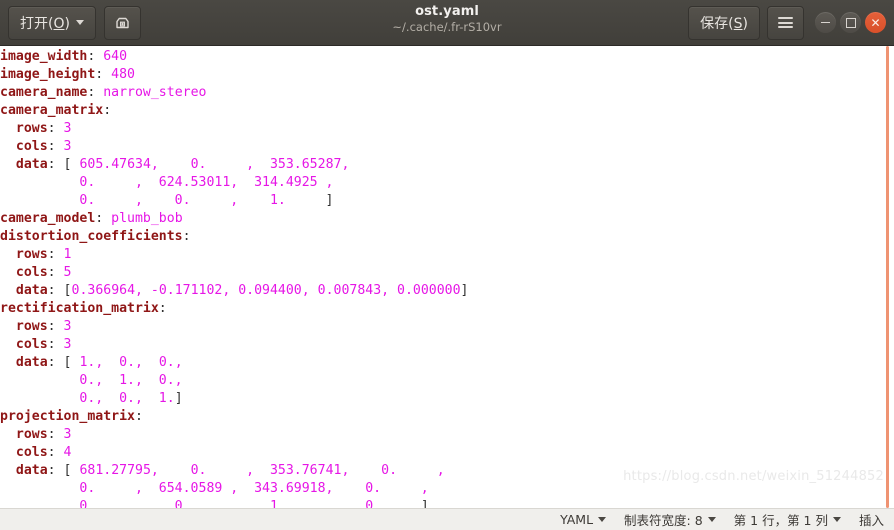 This screenshot has height=530, width=894. I want to click on status-language-label: YAML, so click(577, 519).